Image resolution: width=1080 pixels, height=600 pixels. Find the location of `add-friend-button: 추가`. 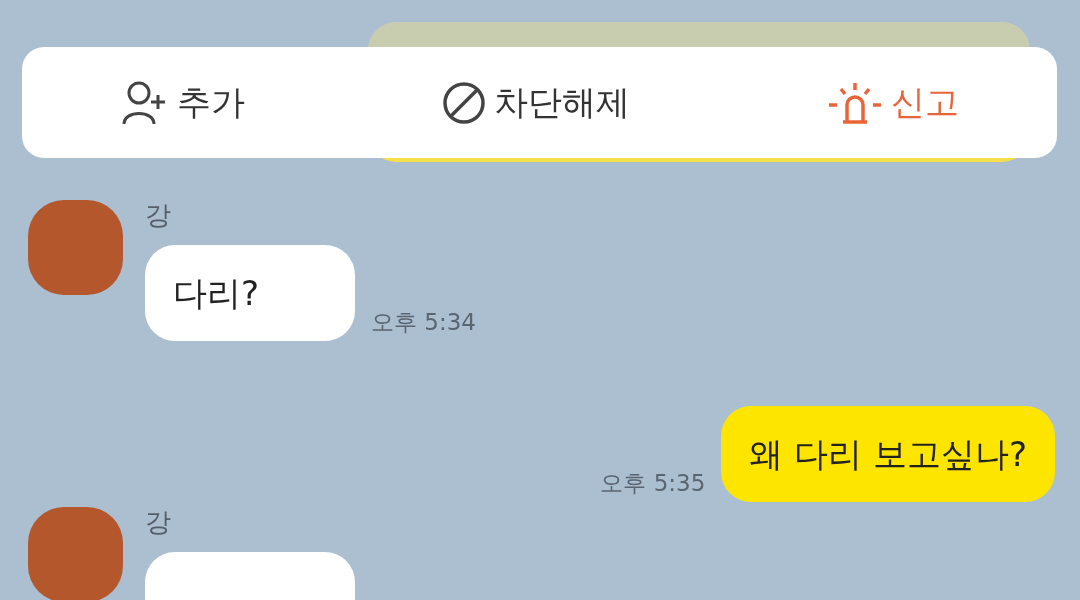

add-friend-button: 추가 is located at coordinates (182, 102).